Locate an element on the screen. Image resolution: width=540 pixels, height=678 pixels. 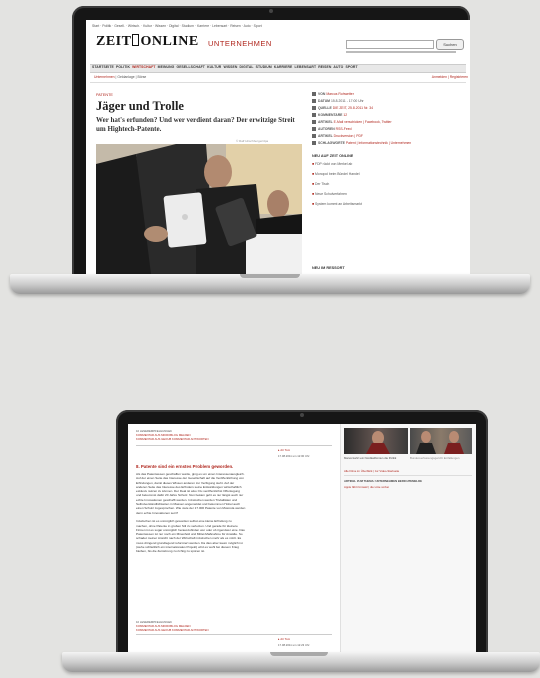
related-link: Apple fährt Umsatz | die Linie vorbei is located at coordinates (408, 487).